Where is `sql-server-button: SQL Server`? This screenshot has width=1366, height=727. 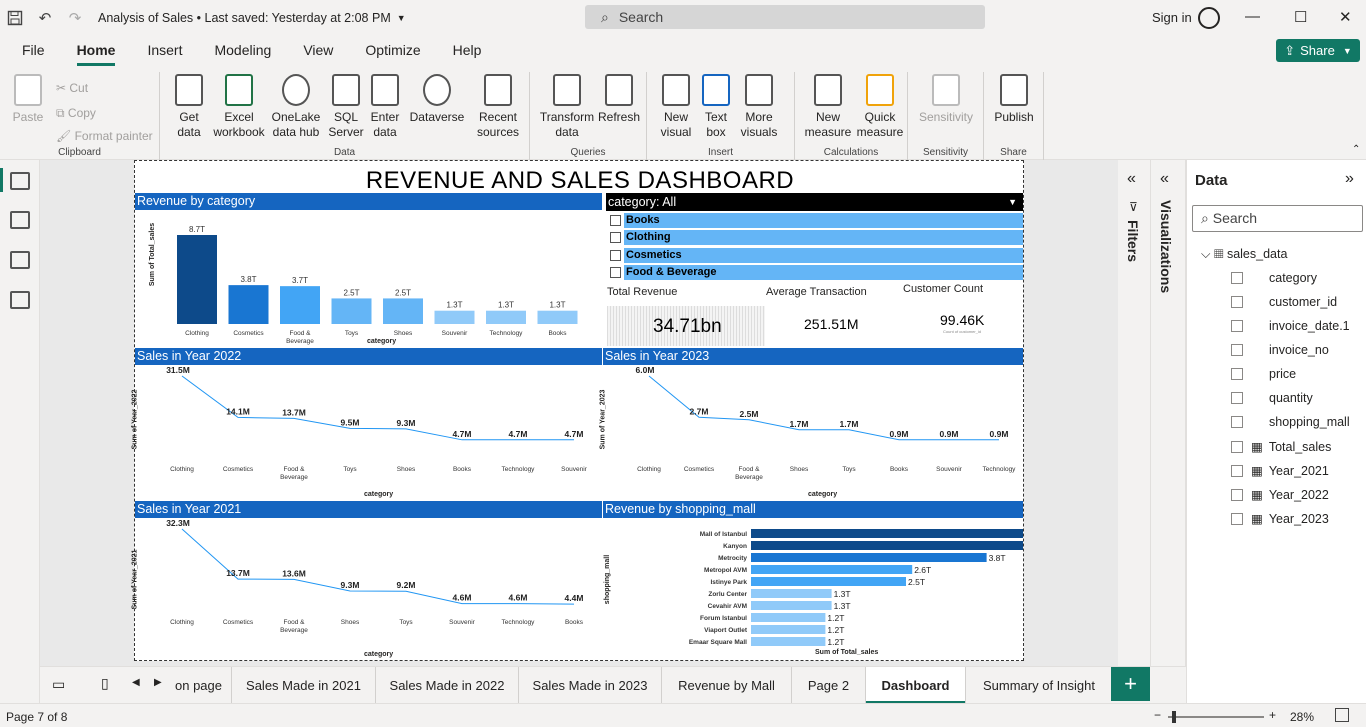 sql-server-button: SQL Server is located at coordinates (346, 107).